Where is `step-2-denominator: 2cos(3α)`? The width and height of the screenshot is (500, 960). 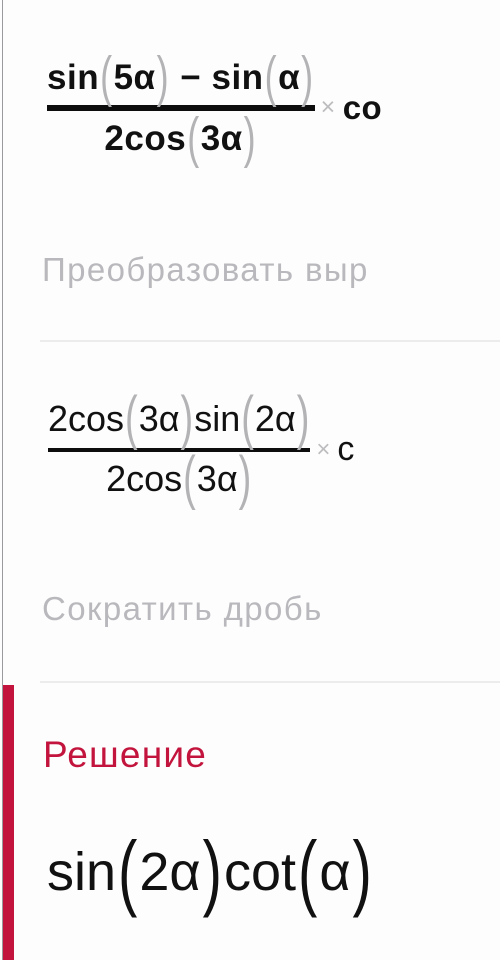
step-2-denominator: 2cos(3α) is located at coordinates (179, 478).